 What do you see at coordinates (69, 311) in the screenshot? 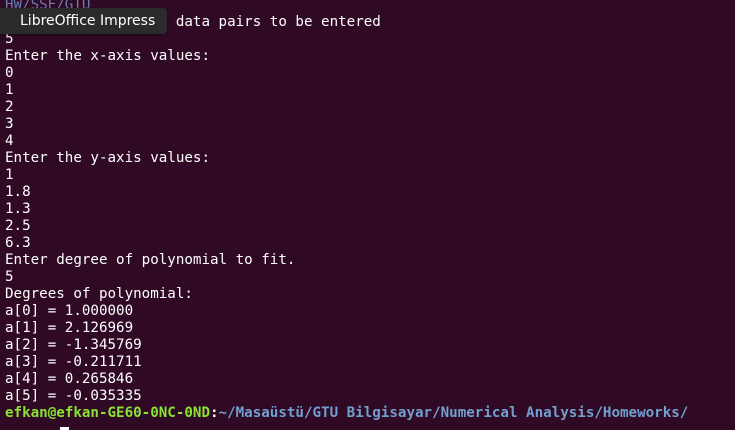
I see `terminal-line: a[0] = 1.000000` at bounding box center [69, 311].